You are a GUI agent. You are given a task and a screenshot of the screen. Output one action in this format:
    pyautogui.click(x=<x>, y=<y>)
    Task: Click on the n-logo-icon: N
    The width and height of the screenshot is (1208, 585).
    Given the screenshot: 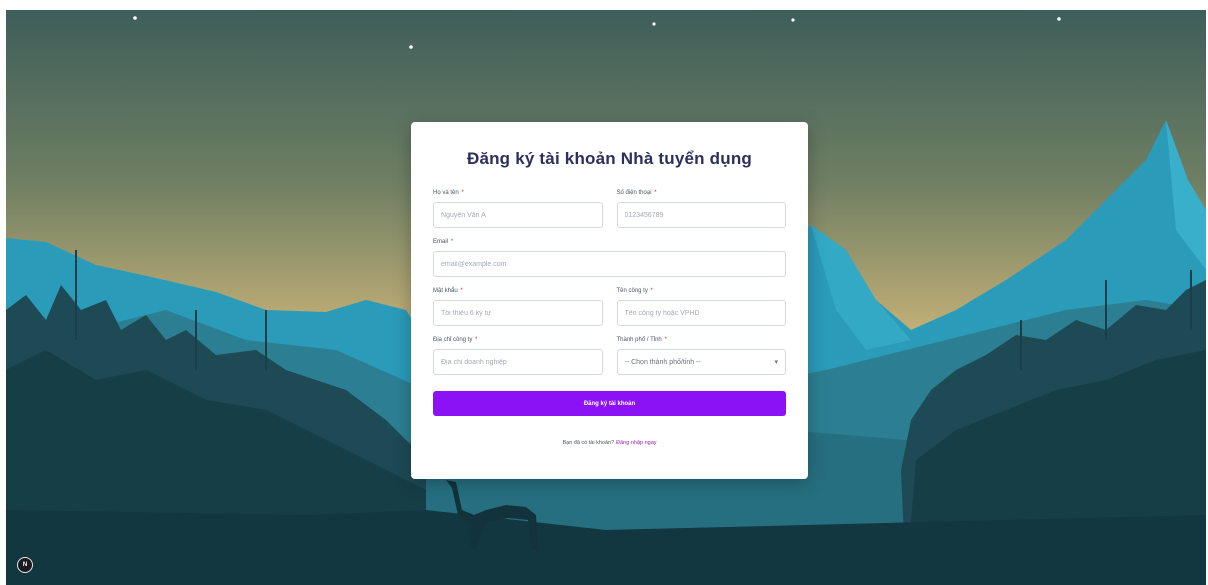 What is the action you would take?
    pyautogui.click(x=25, y=565)
    